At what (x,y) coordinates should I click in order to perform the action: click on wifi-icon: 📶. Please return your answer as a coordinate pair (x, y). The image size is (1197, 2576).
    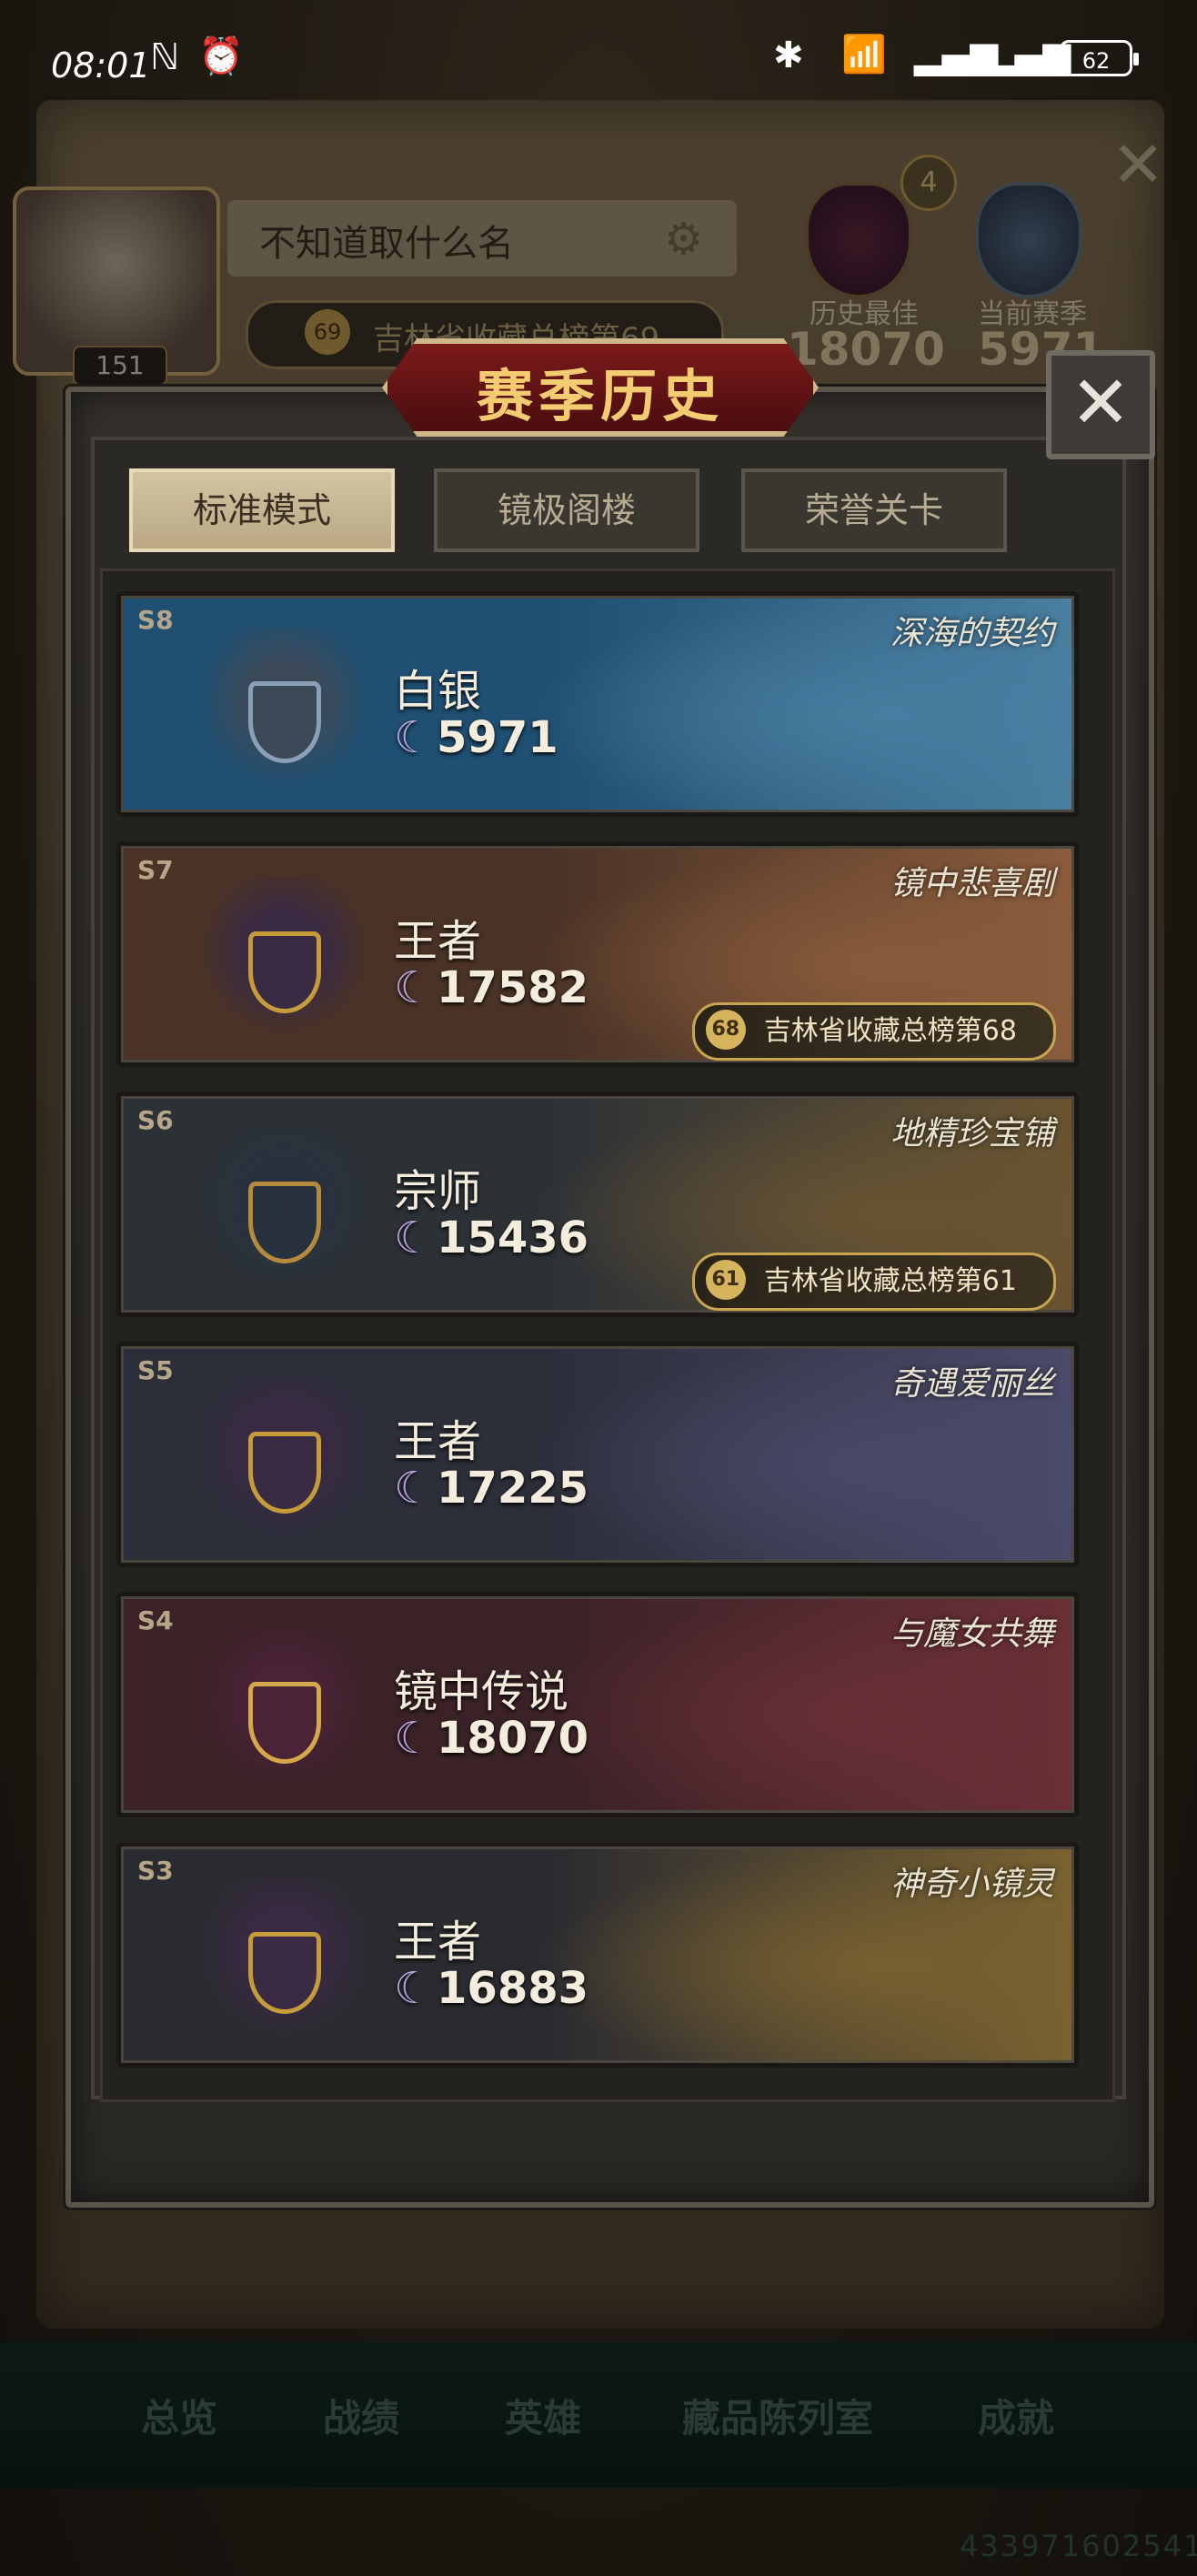
    Looking at the image, I should click on (864, 54).